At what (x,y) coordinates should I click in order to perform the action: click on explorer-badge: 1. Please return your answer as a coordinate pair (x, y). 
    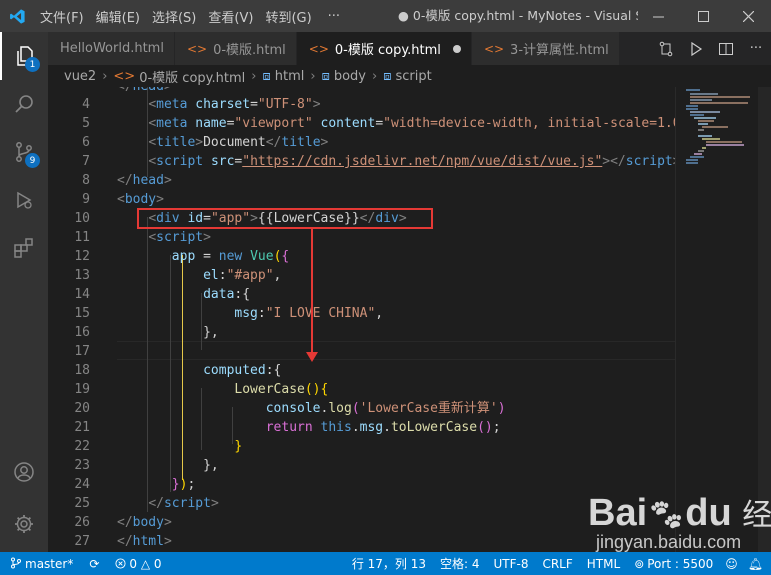
    Looking at the image, I should click on (32, 64).